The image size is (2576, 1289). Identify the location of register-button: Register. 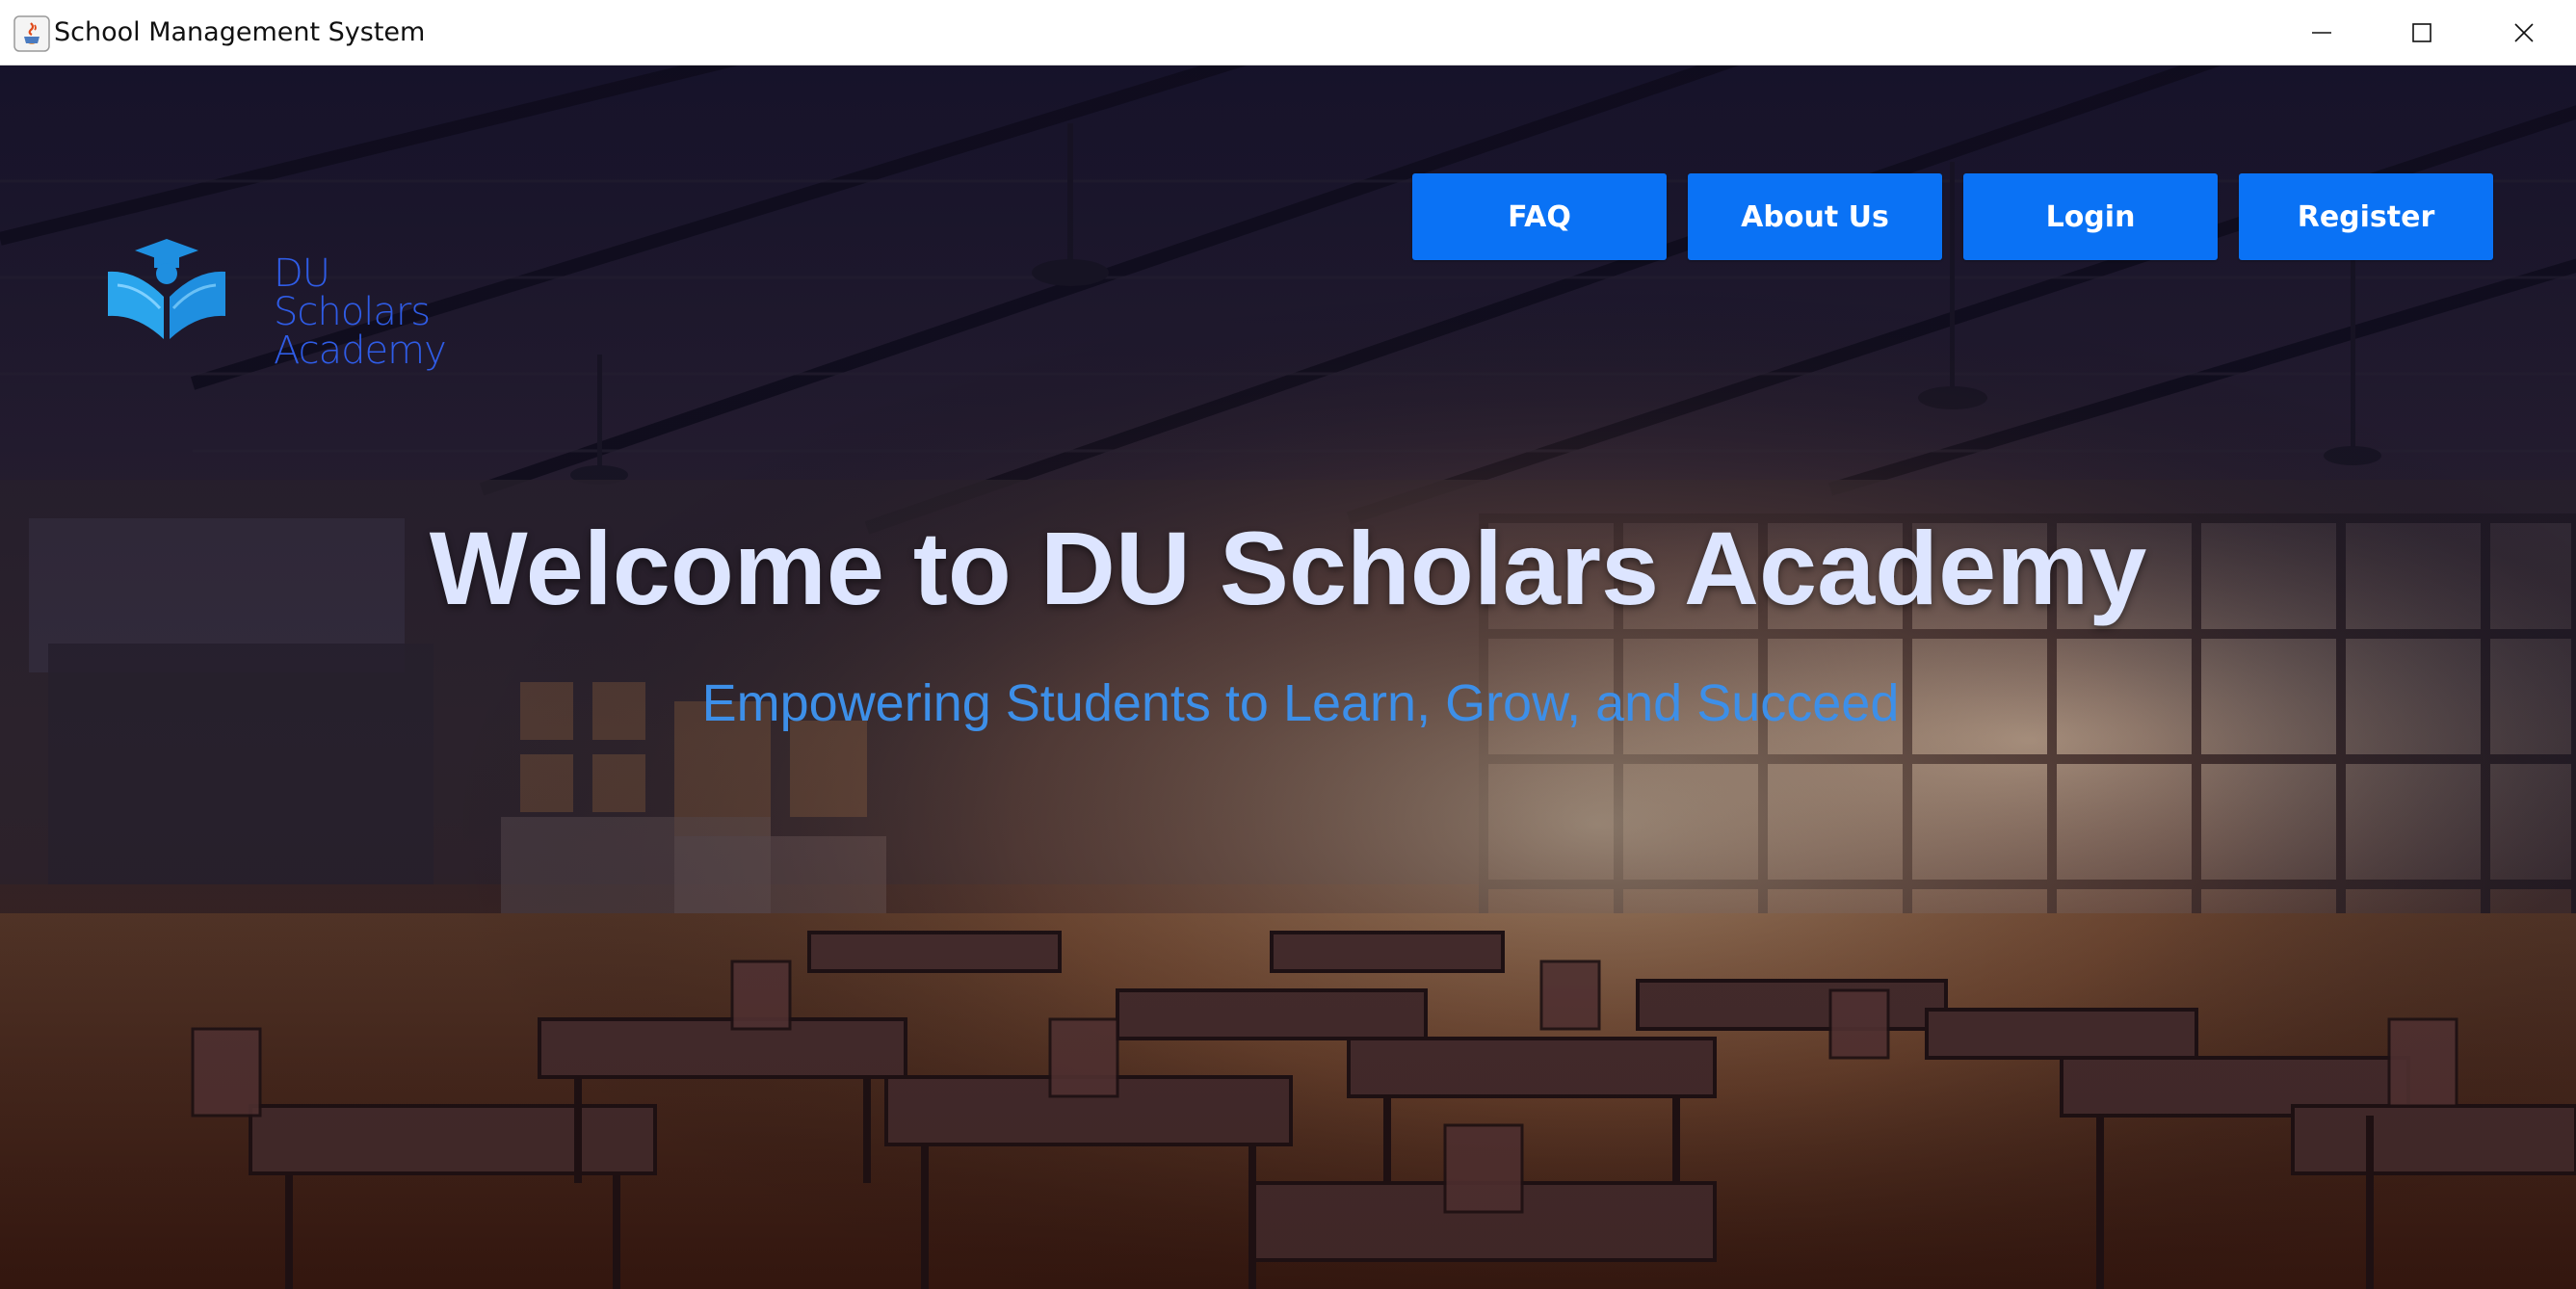
(2366, 216).